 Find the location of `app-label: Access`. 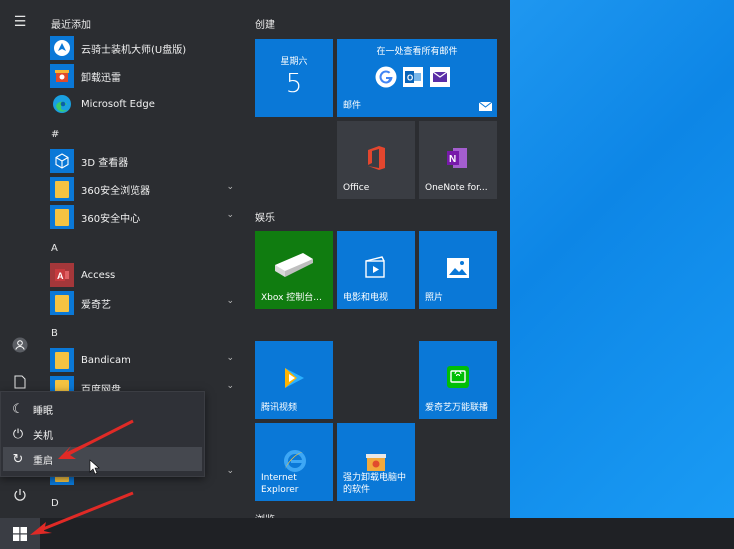

app-label: Access is located at coordinates (98, 275).